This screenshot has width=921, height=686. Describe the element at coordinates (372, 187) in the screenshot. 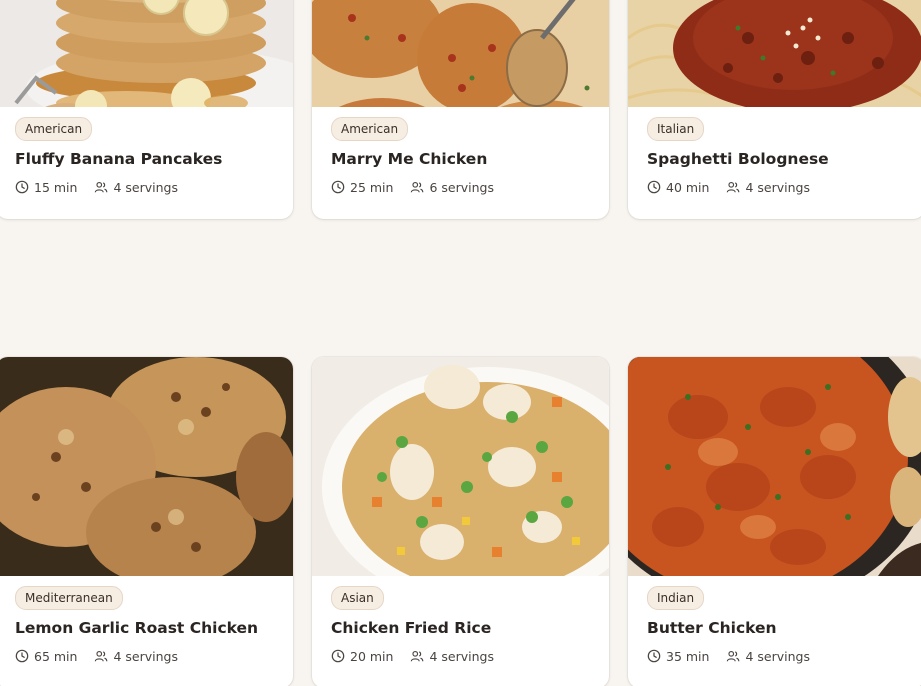

I see `cook-time: 25 min` at that location.